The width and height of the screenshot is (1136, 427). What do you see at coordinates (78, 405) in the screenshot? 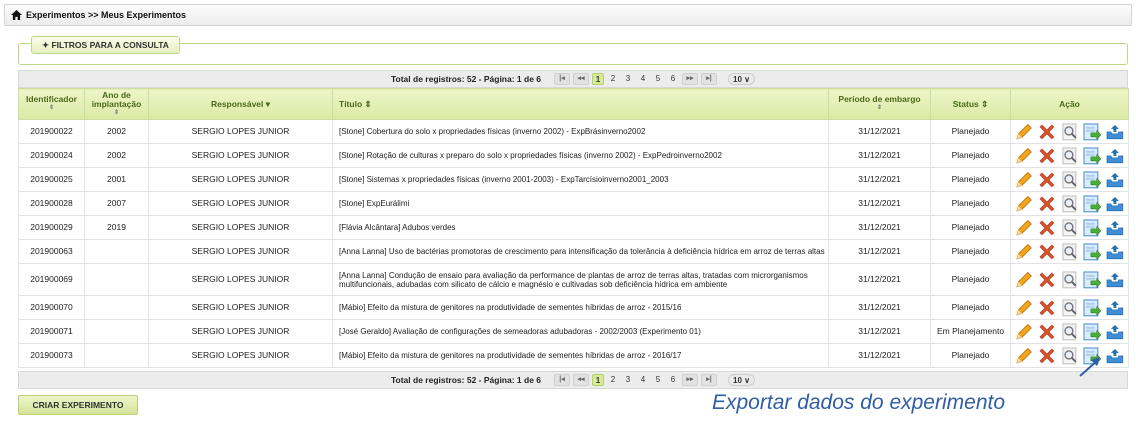
I see `create-experiment-button: CRIAR EXPERIMENTO` at bounding box center [78, 405].